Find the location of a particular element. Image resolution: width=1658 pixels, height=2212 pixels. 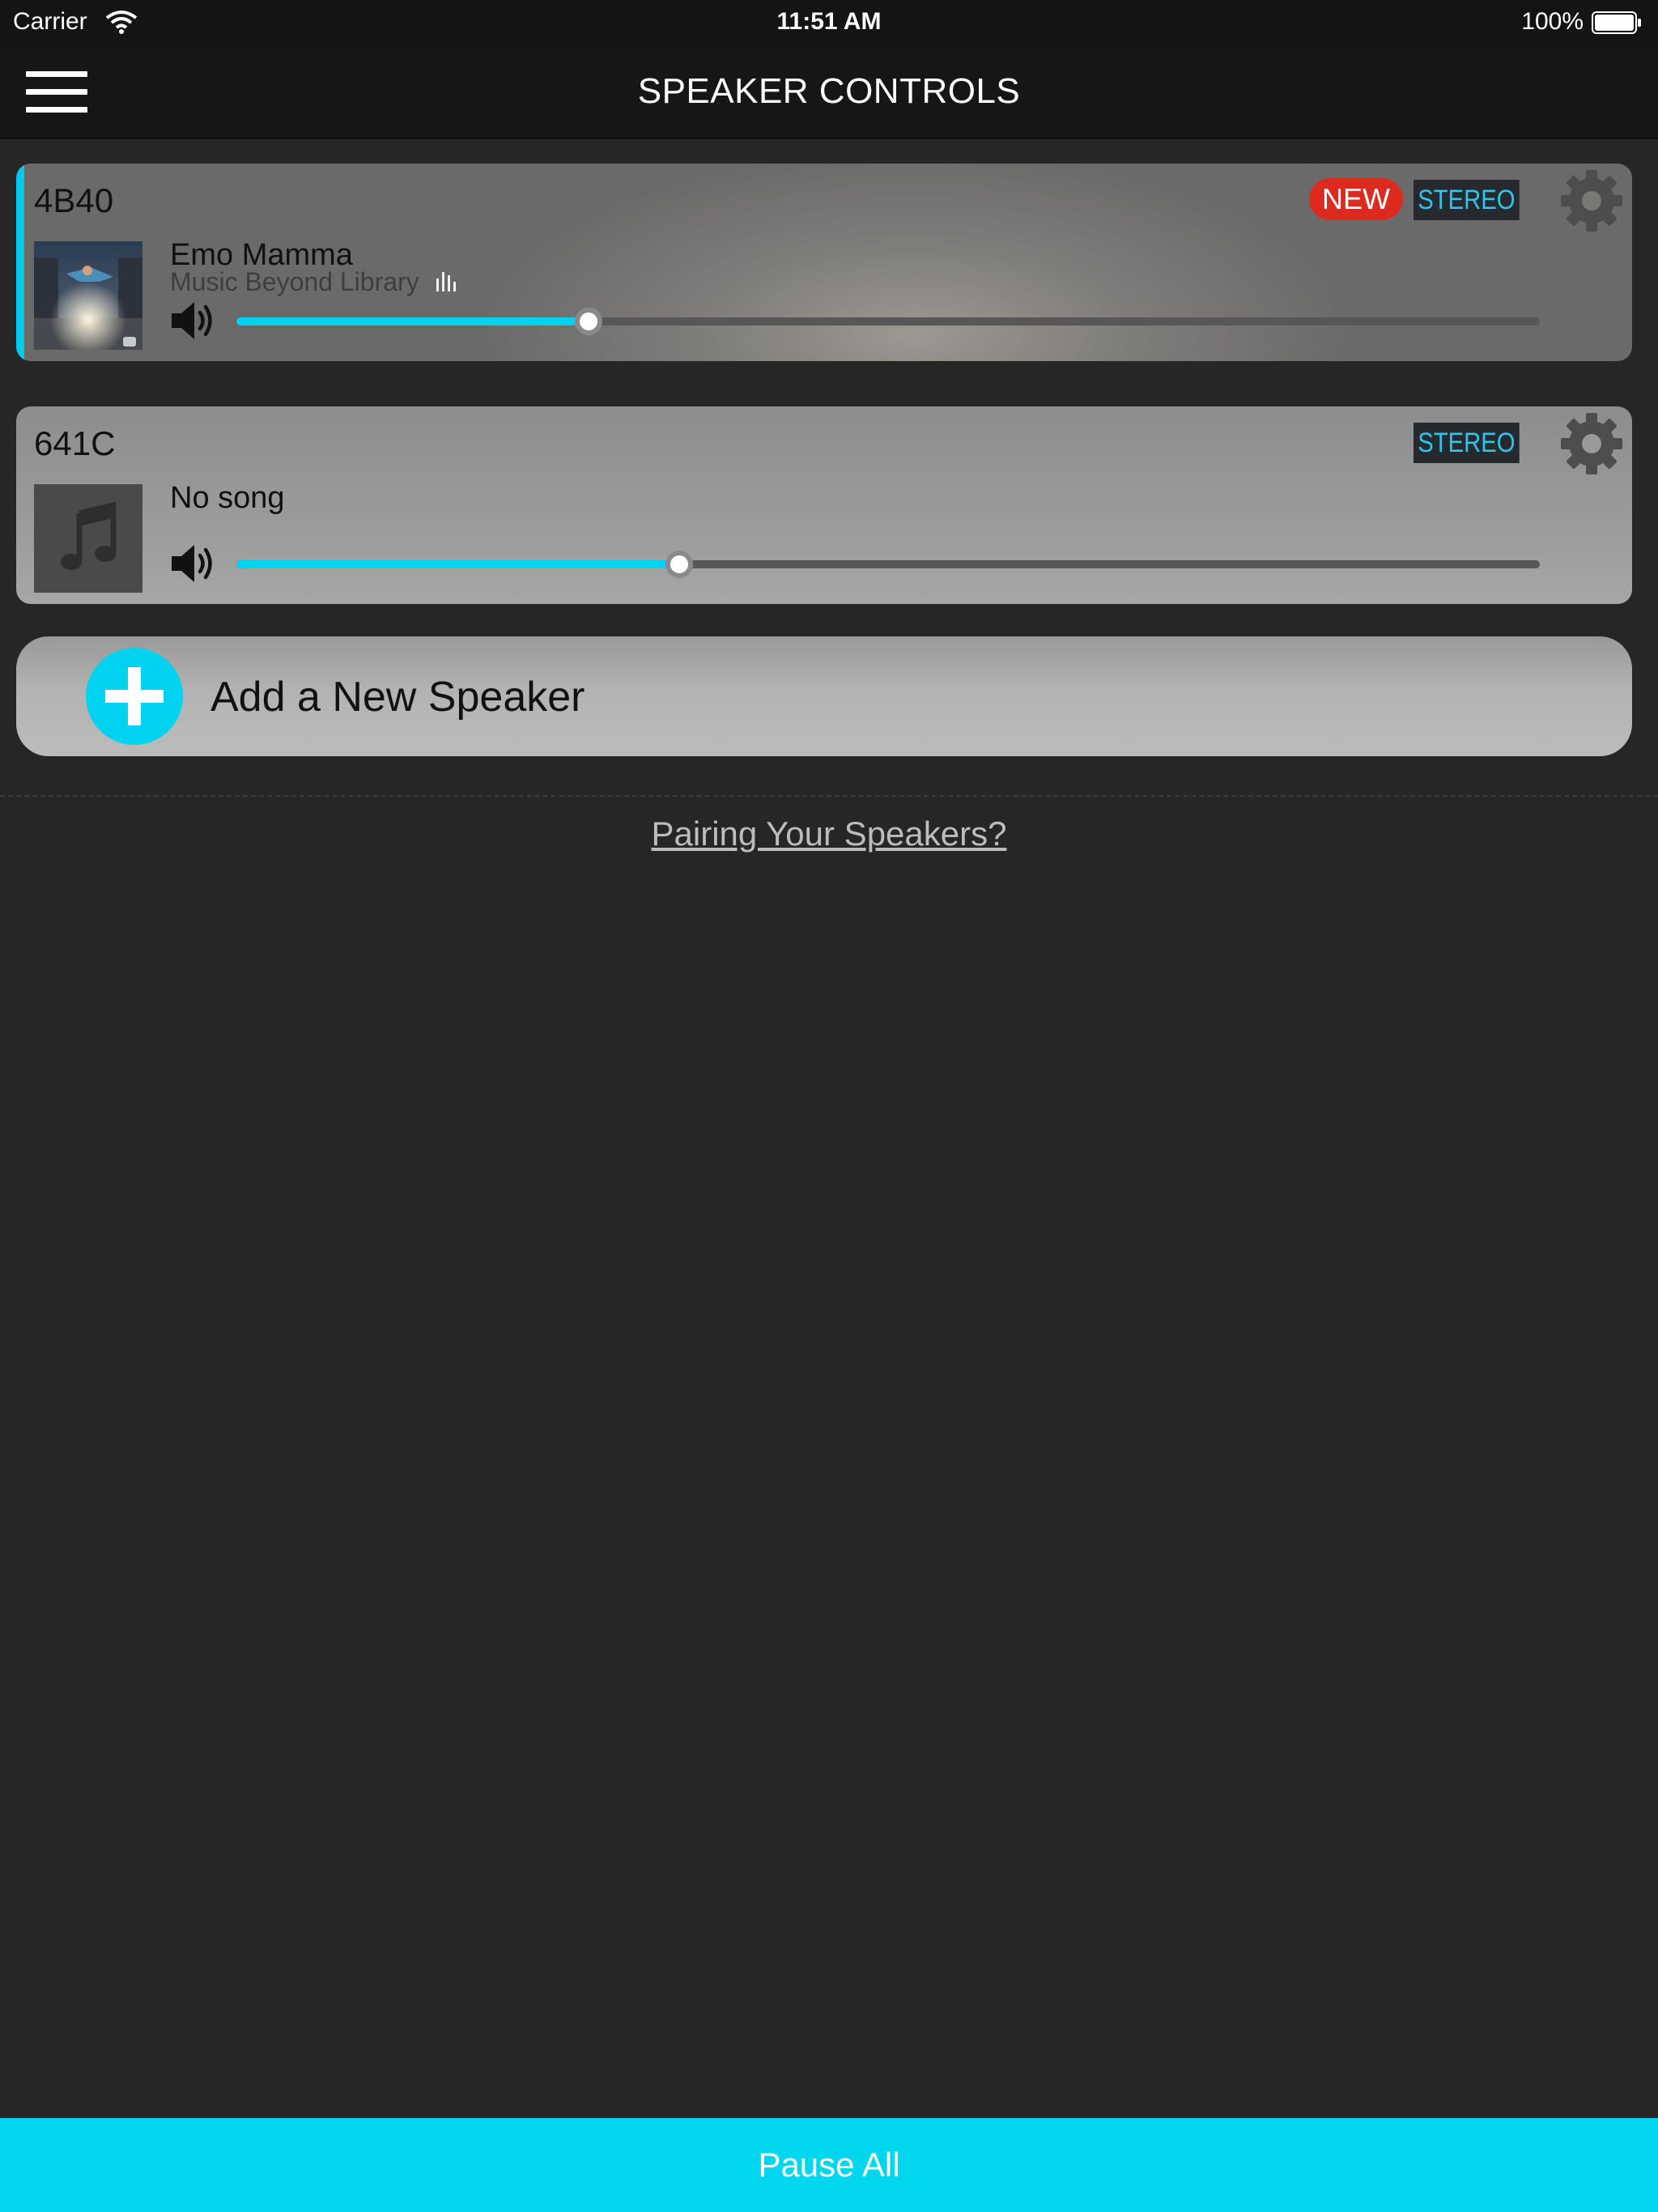

speaker-card-641c: 641C No song STEREO is located at coordinates (824, 505).